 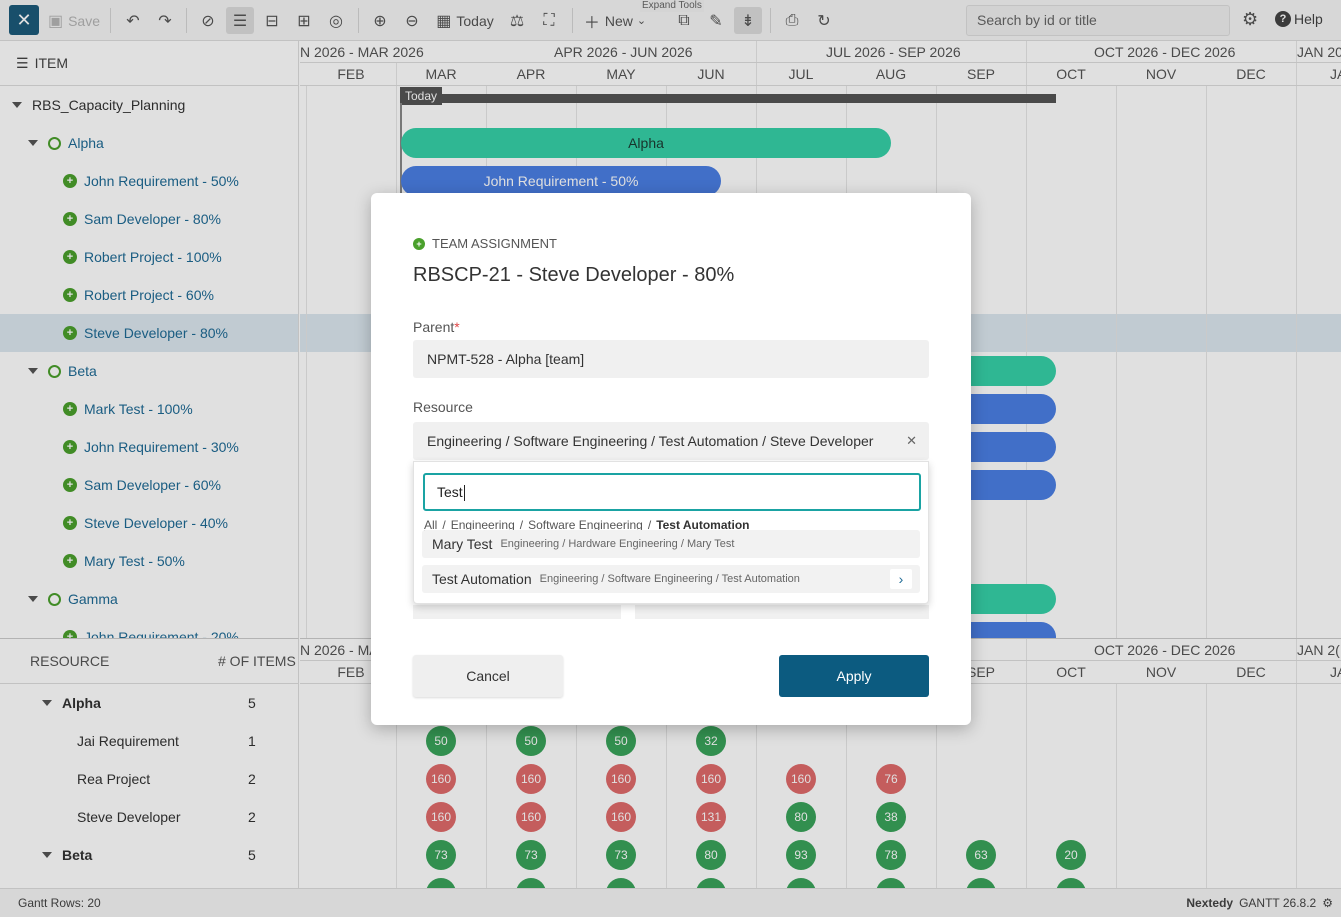 What do you see at coordinates (671, 359) in the screenshot?
I see `parent-field: NPMT-528 - Alpha [team]` at bounding box center [671, 359].